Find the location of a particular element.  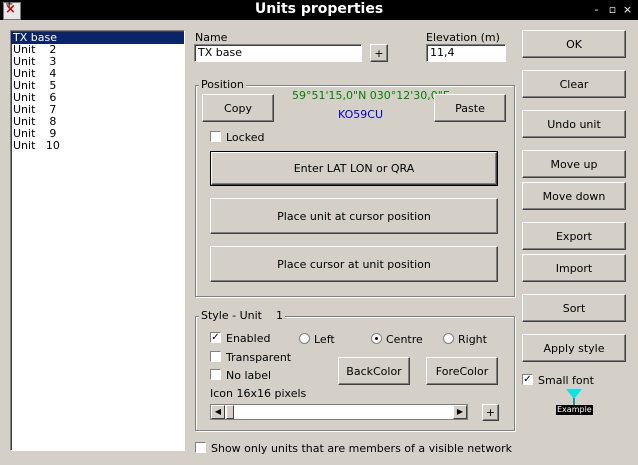

window-title: Units properties is located at coordinates (319, 9).